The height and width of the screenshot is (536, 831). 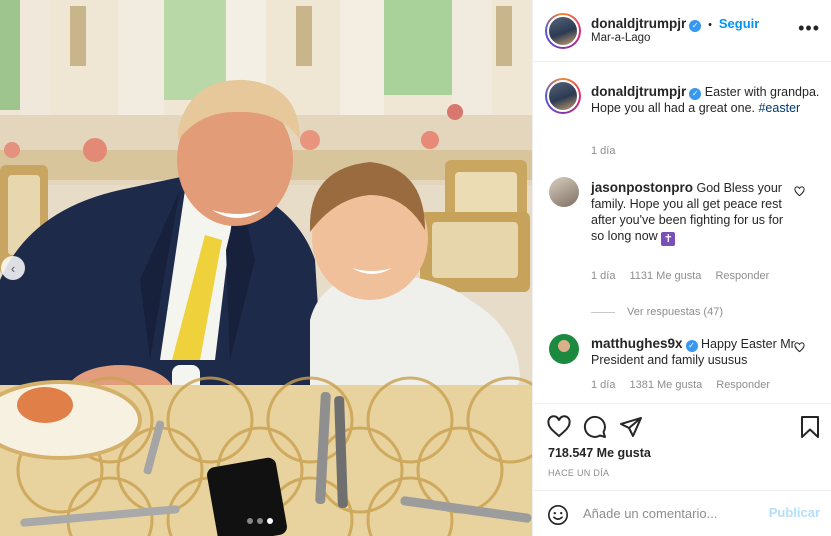 I want to click on comment-username: jasonpostonpro, so click(x=642, y=187).